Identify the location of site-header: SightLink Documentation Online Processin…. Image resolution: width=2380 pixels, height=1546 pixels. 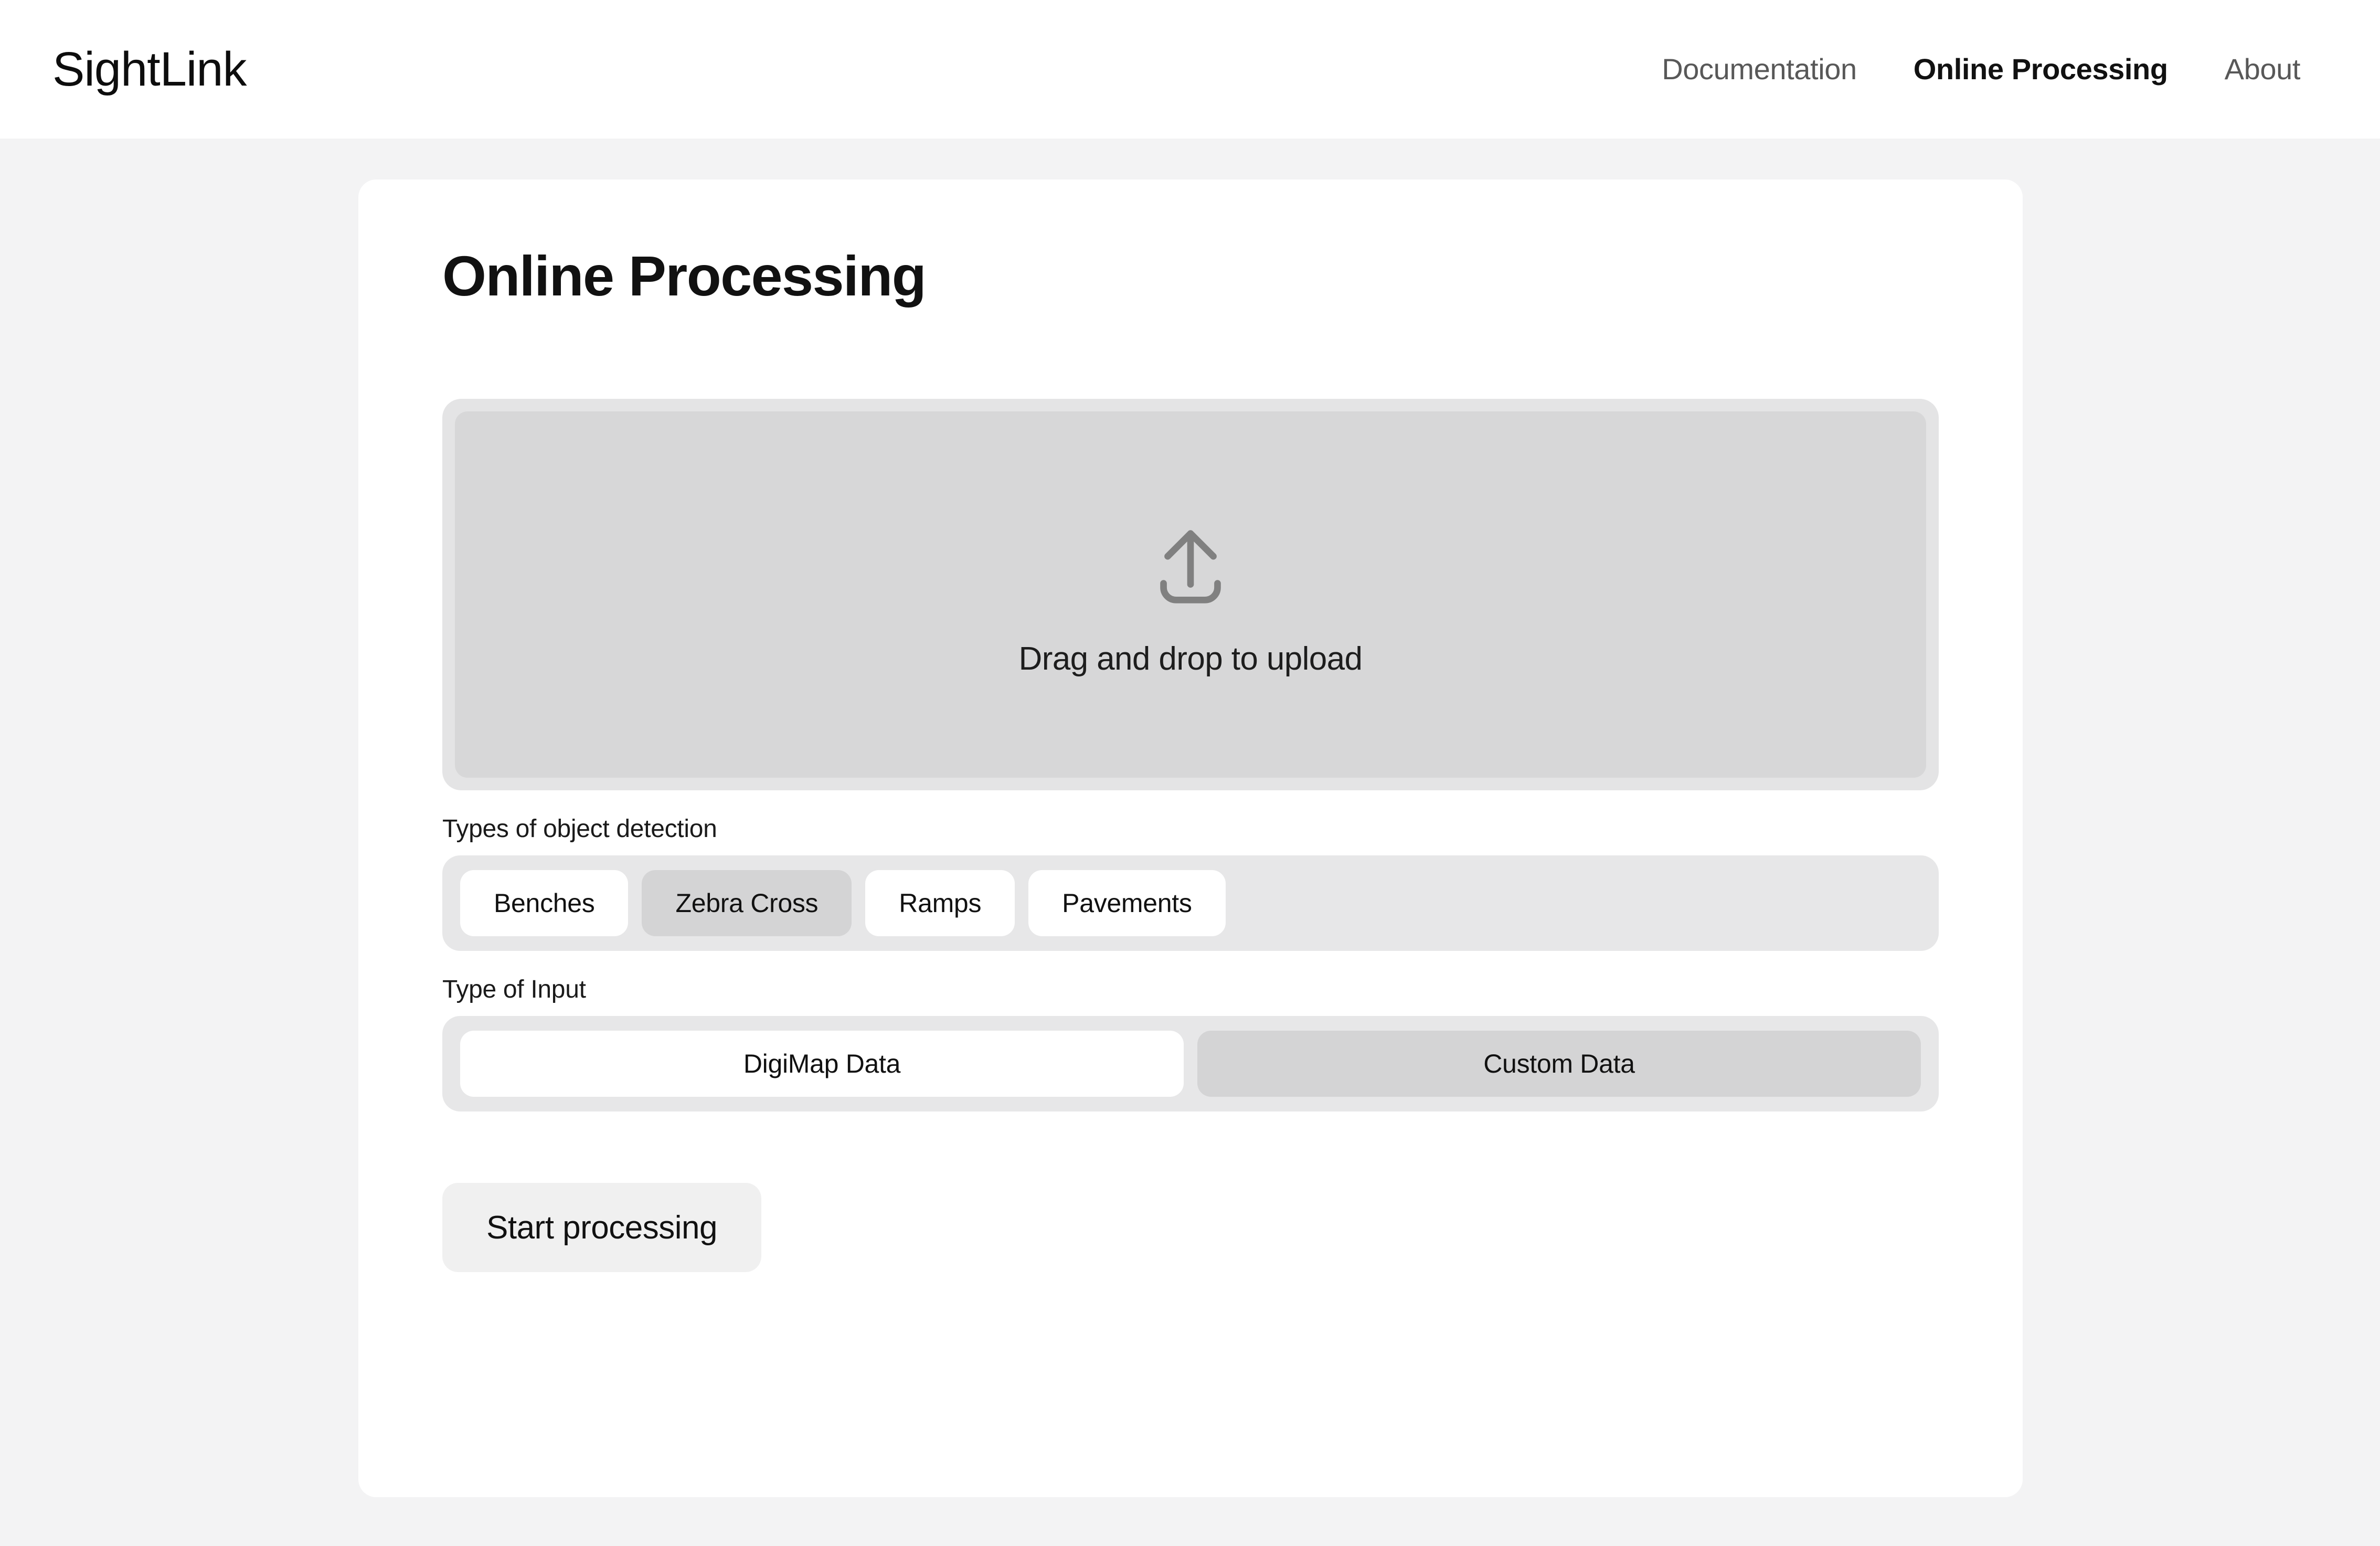
(1190, 69).